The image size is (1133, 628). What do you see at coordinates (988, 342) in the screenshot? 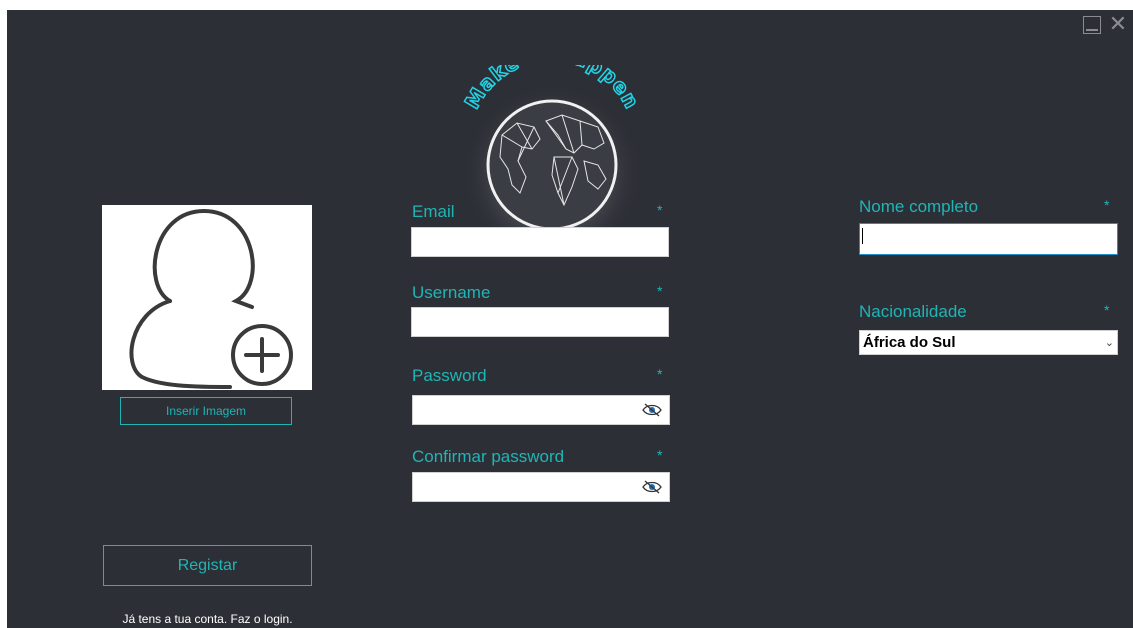
I see `nationality-select: África do Sul ⌄` at bounding box center [988, 342].